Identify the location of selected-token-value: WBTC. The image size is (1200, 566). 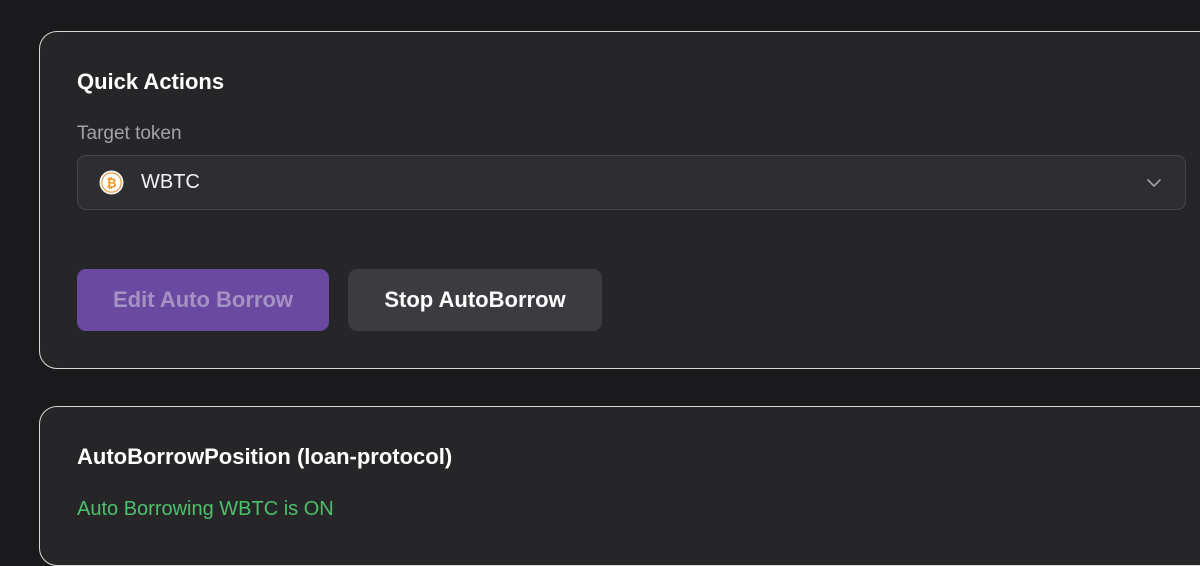
(170, 182).